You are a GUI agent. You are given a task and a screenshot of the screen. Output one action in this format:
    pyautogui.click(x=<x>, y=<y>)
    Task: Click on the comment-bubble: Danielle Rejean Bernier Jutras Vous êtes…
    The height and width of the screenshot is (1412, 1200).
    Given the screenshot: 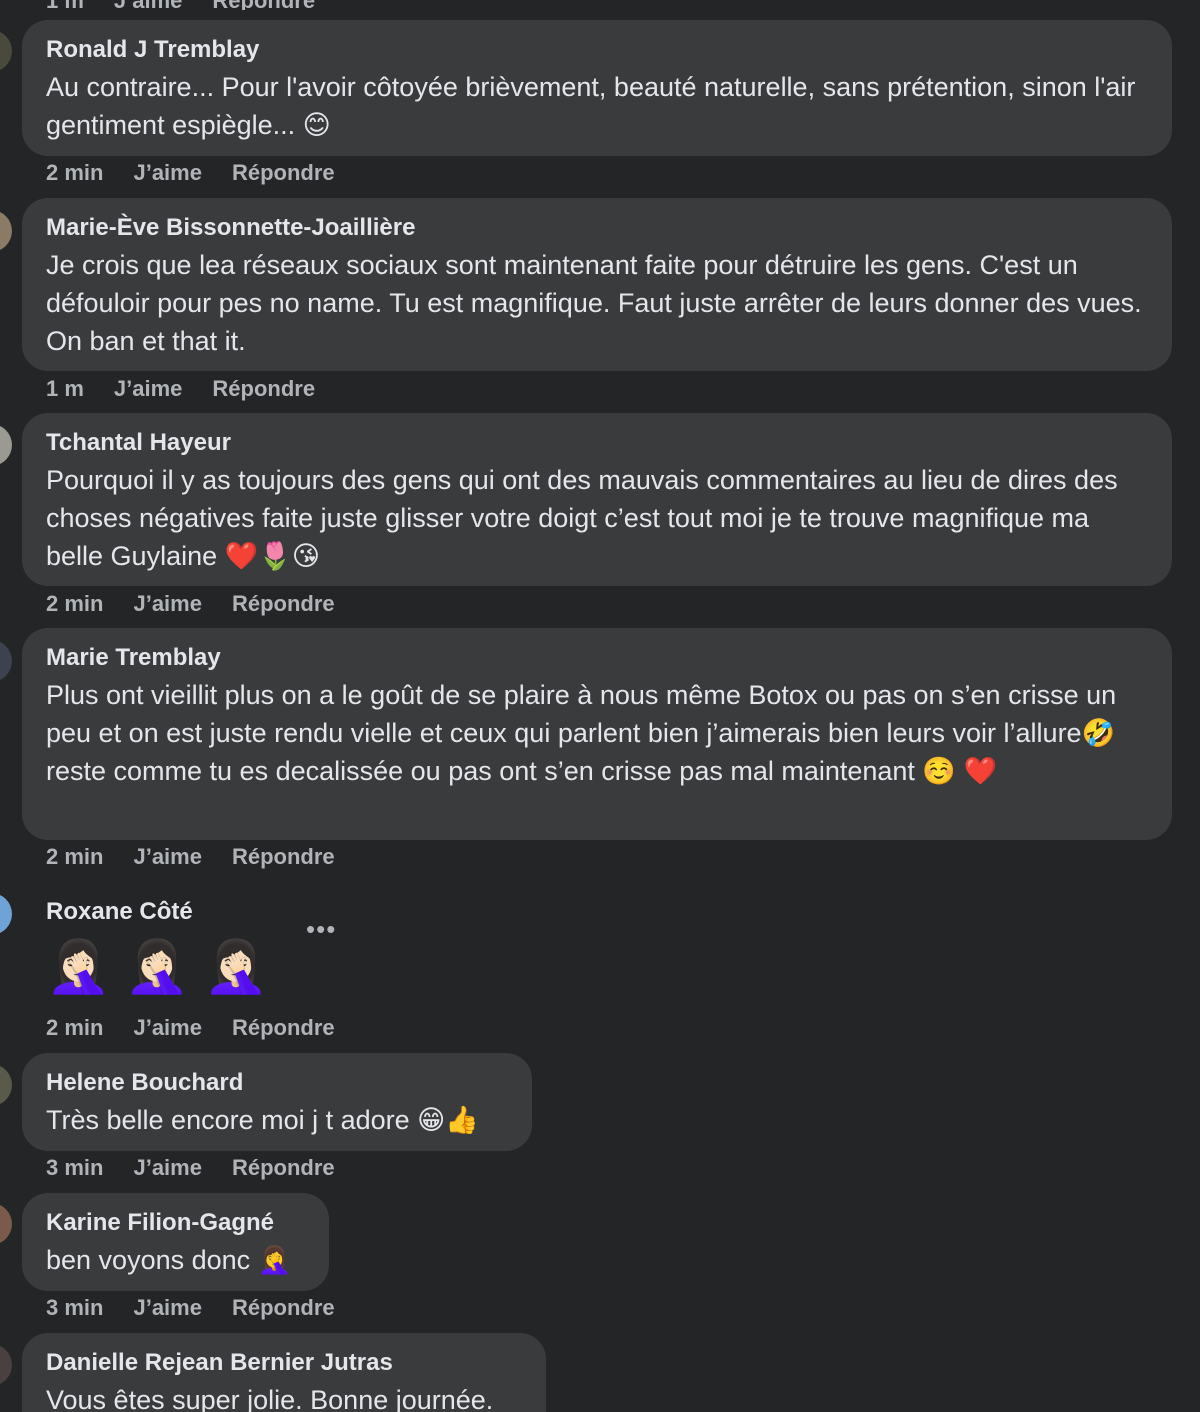 What is the action you would take?
    pyautogui.click(x=284, y=1372)
    